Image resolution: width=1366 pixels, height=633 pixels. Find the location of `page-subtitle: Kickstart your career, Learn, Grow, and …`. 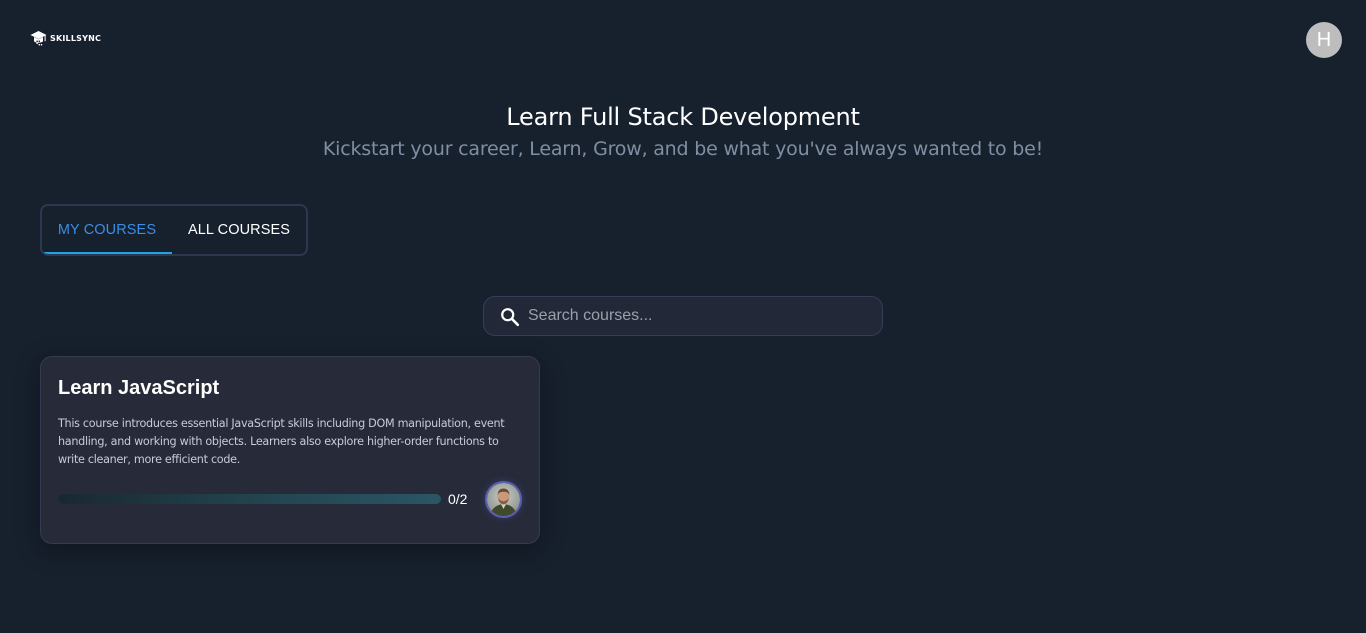

page-subtitle: Kickstart your career, Learn, Grow, and … is located at coordinates (683, 149).